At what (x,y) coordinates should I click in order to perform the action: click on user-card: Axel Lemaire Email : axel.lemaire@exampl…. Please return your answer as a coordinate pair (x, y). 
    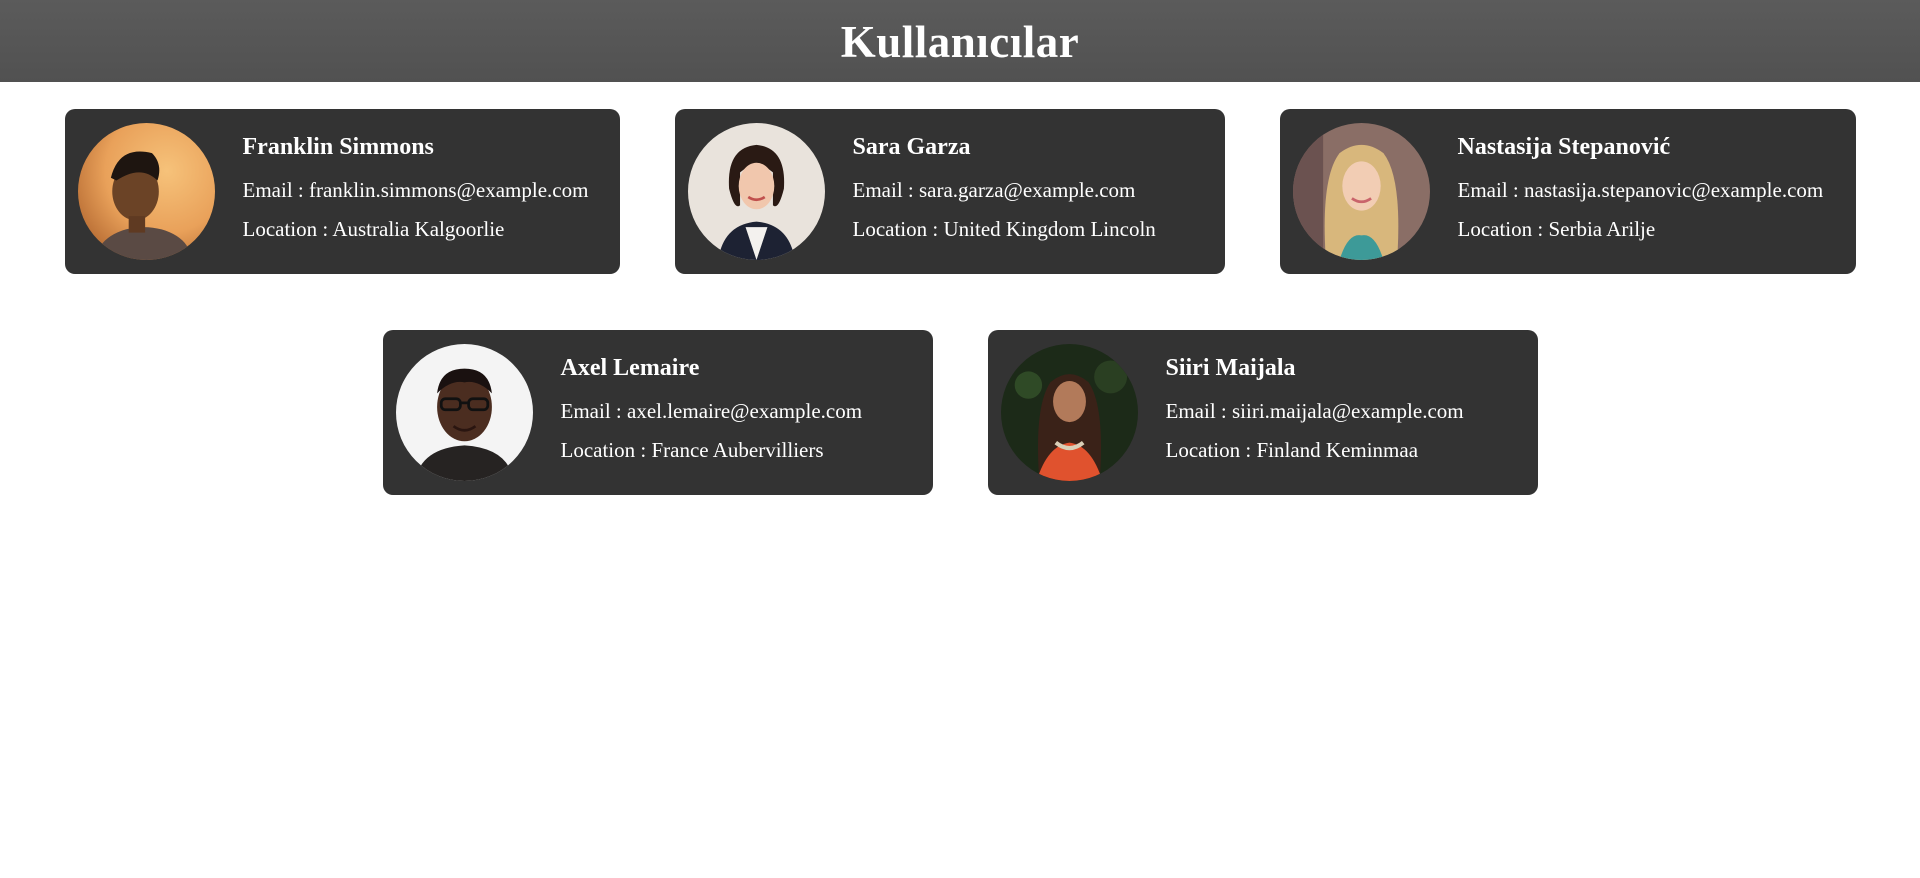
    Looking at the image, I should click on (657, 412).